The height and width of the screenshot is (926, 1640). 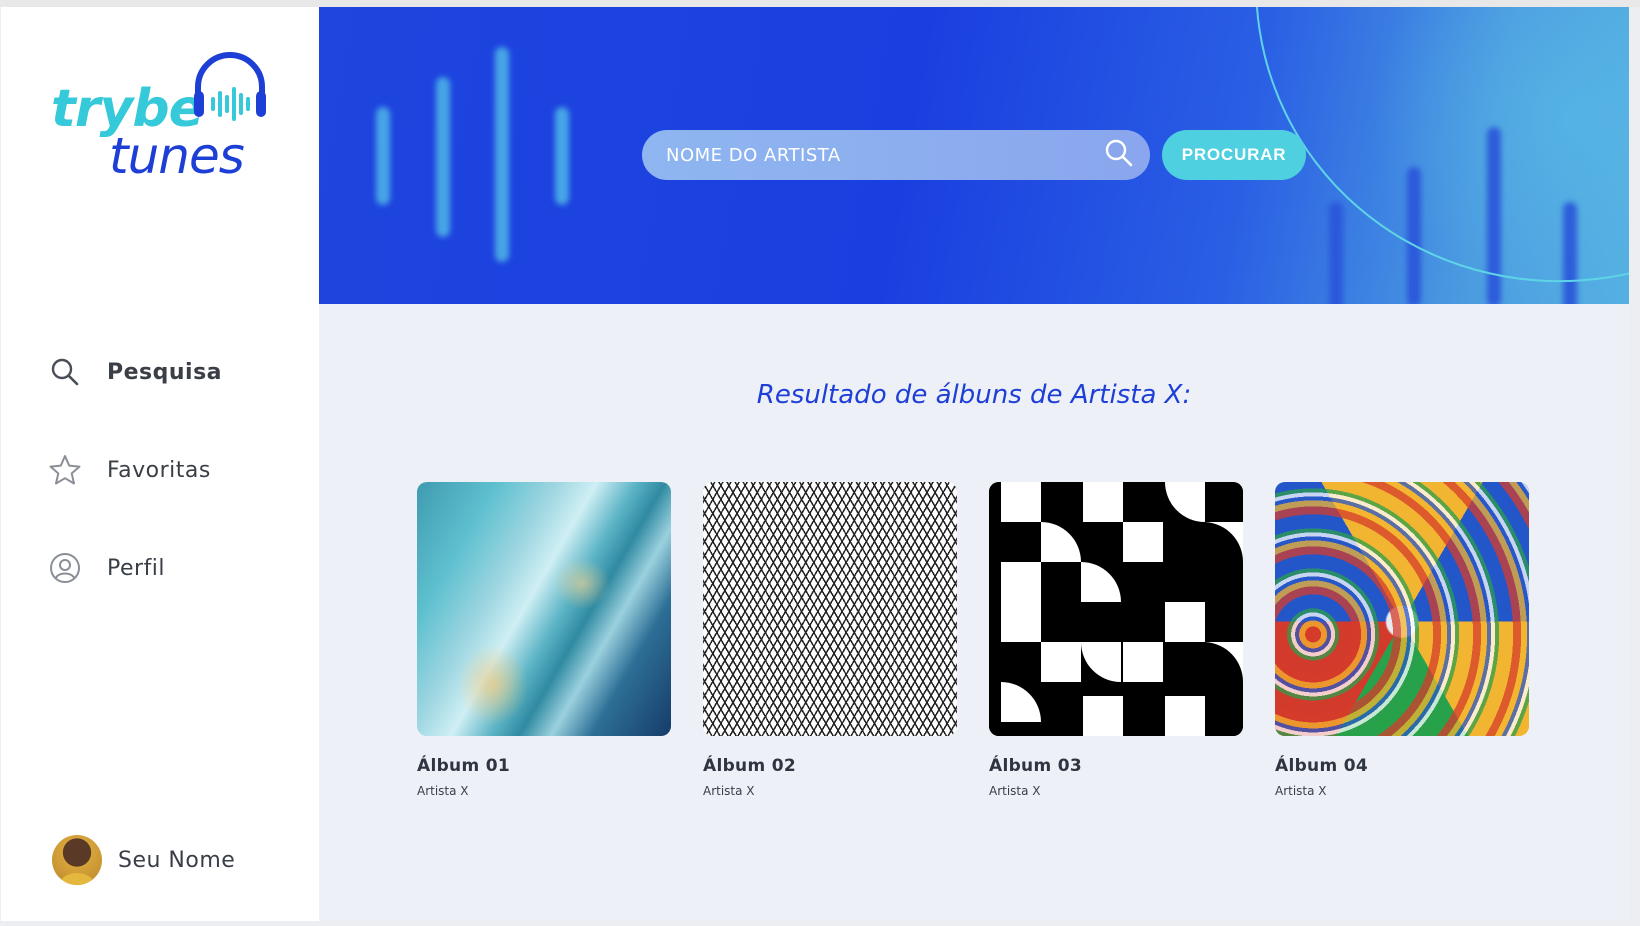 I want to click on album-title: Álbum 03, so click(x=1035, y=766).